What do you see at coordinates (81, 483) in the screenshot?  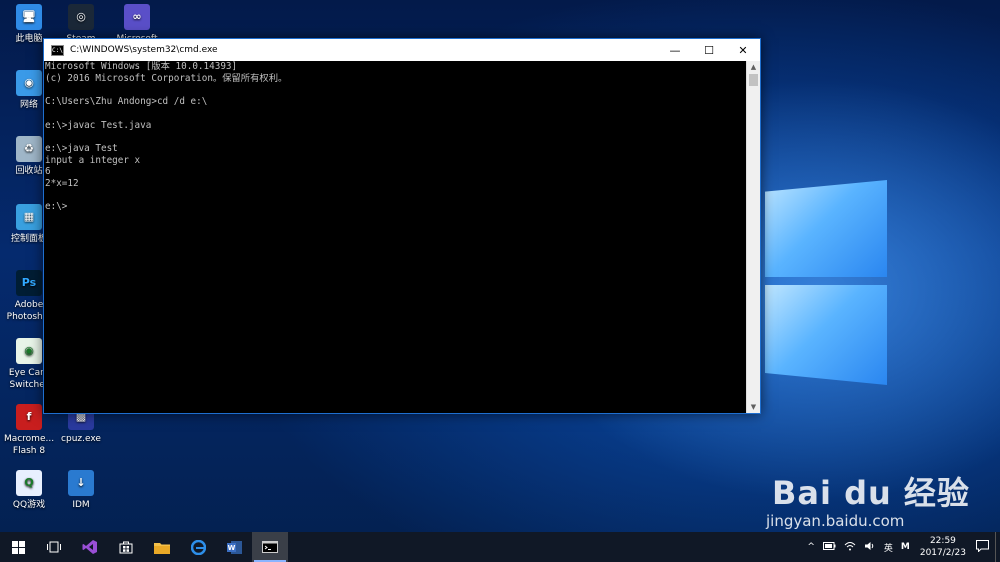 I see `idm-icon: ↓` at bounding box center [81, 483].